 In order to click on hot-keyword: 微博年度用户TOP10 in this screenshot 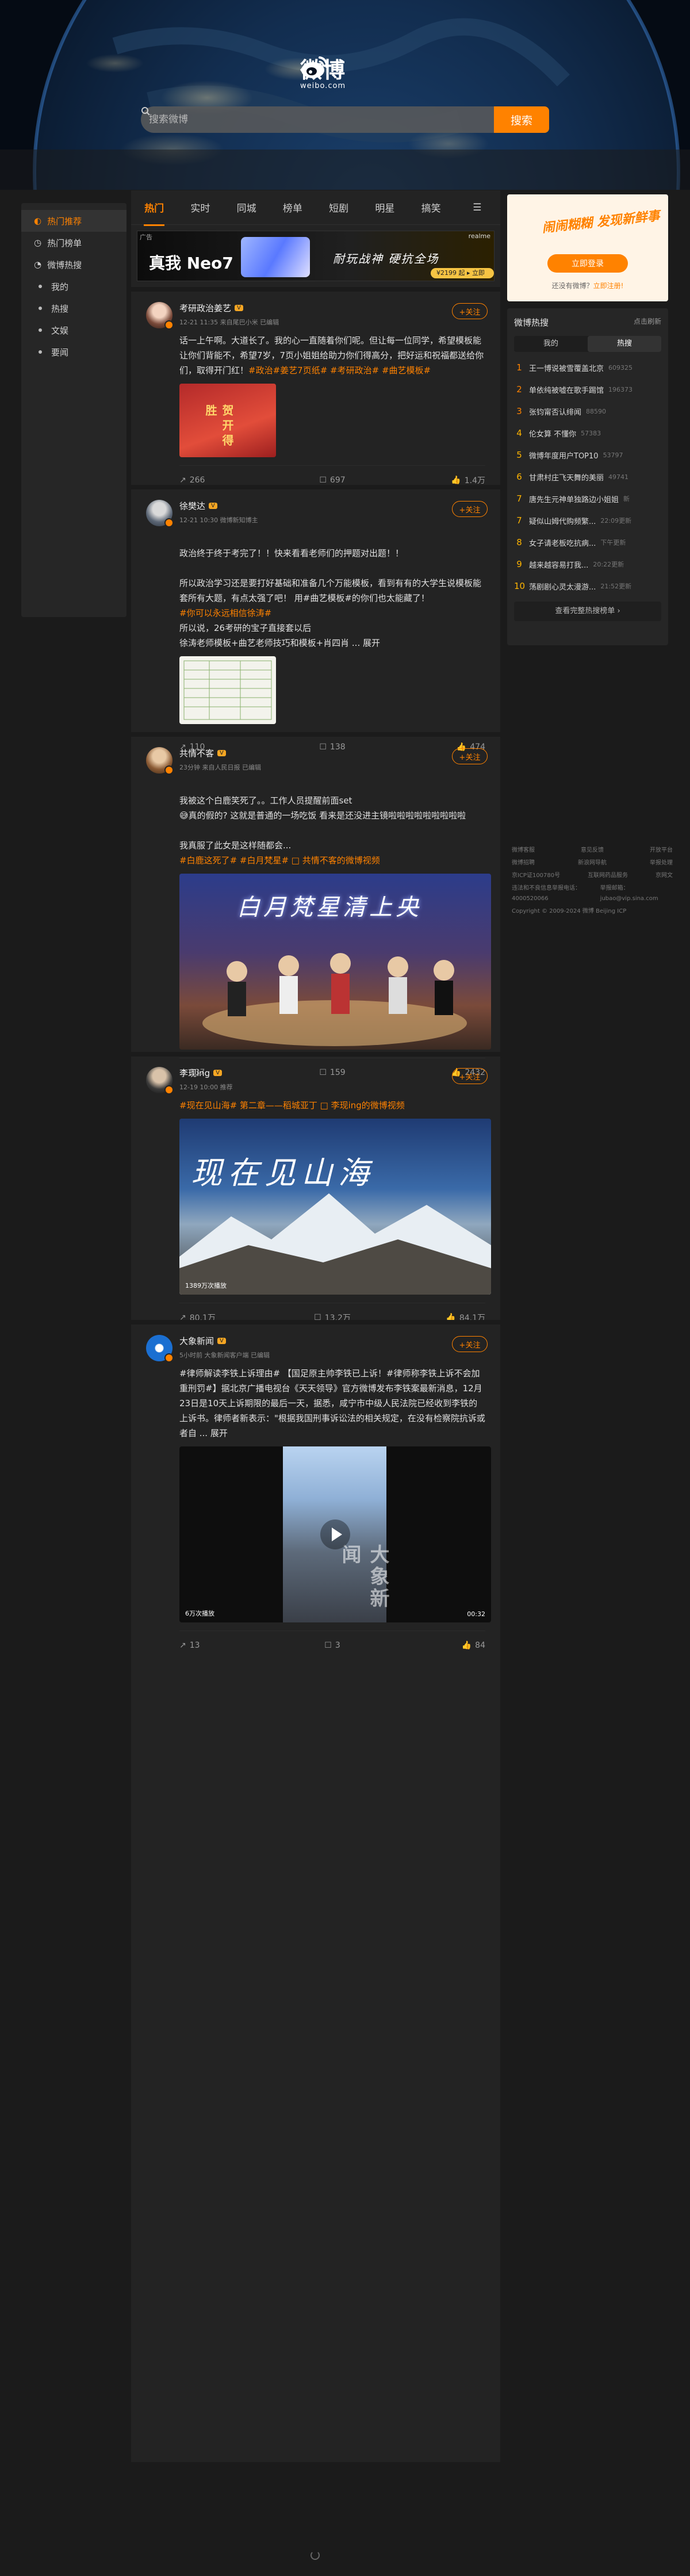, I will do `click(564, 456)`.